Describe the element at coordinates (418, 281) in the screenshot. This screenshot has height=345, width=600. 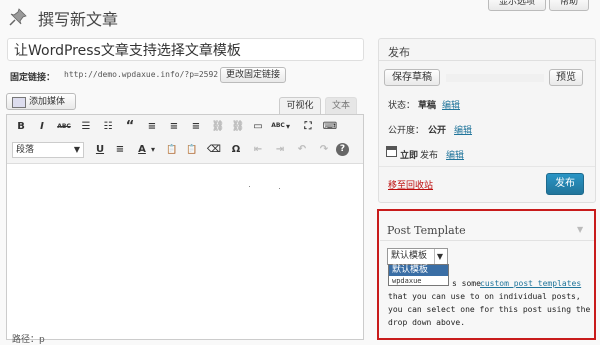
I see `template-option: wpdaxue` at that location.